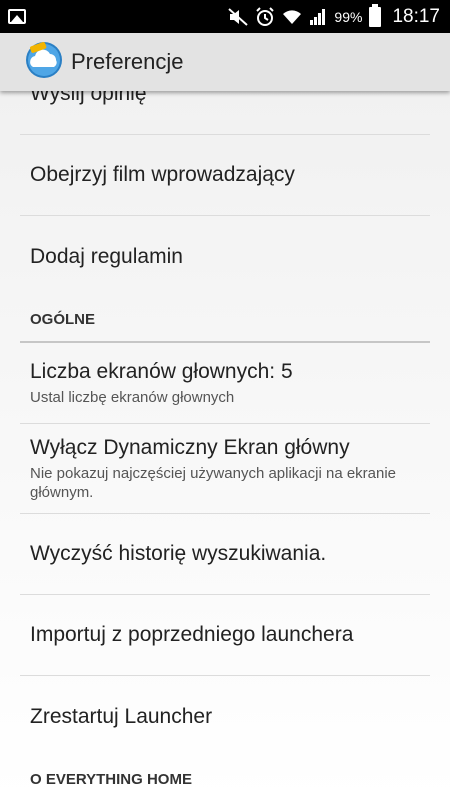  I want to click on pref-restart-launcher: Zrestartuj Launcher, so click(225, 716).